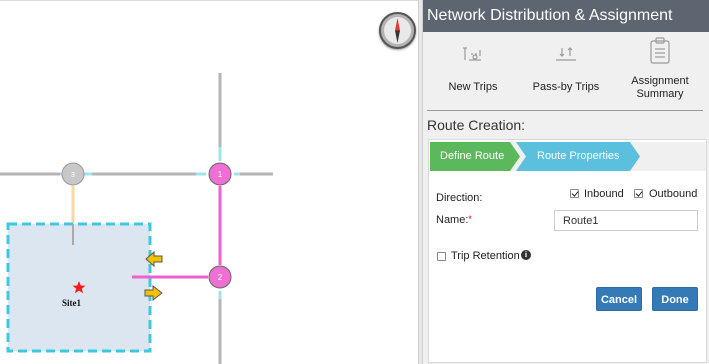 The width and height of the screenshot is (709, 364). I want to click on pass-by-trips-button: Pass-by Trips, so click(566, 68).